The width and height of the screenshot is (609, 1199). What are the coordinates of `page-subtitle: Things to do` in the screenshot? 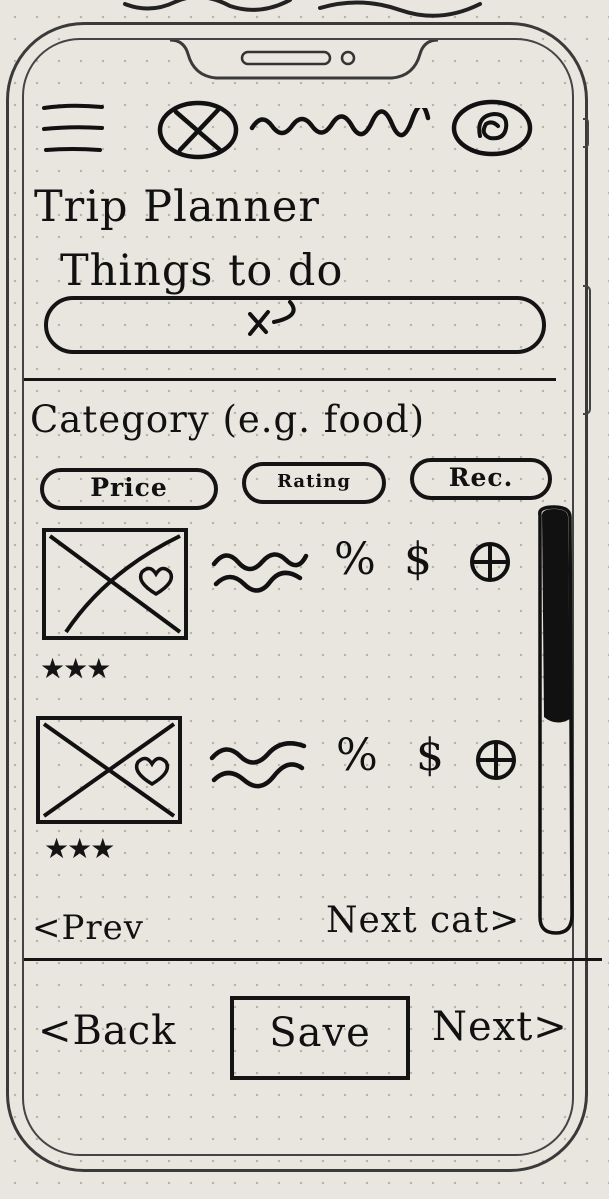 It's located at (202, 271).